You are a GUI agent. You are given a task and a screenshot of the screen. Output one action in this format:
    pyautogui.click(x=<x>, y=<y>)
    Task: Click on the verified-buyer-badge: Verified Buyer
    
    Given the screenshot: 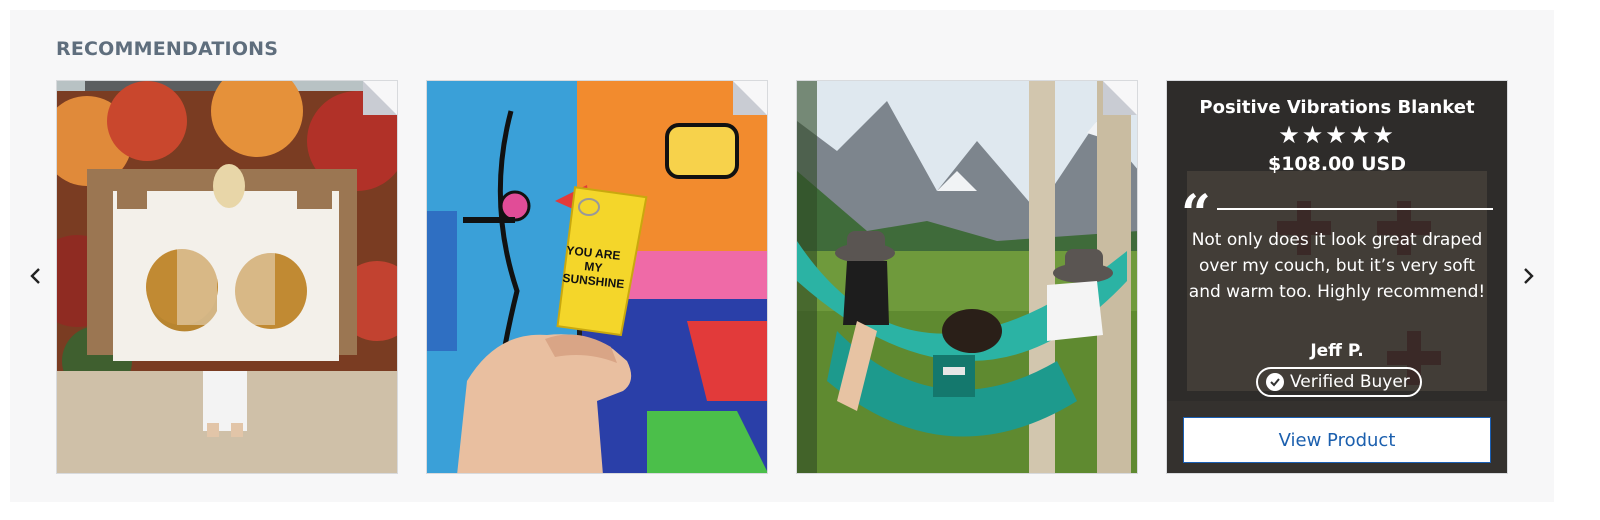 What is the action you would take?
    pyautogui.click(x=1339, y=382)
    